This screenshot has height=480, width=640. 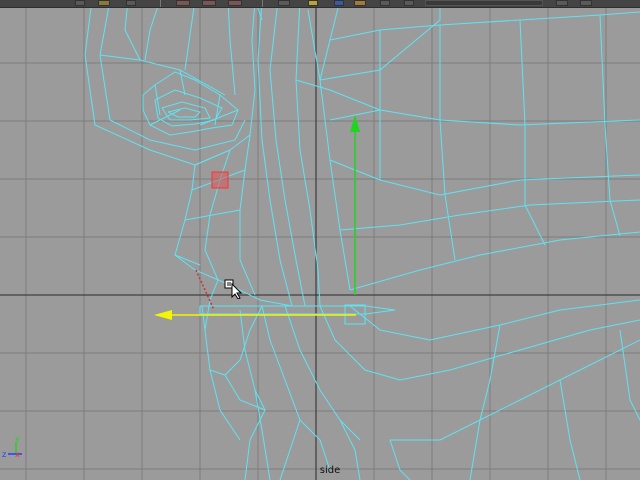 I want to click on panel-layout-icon, so click(x=562, y=3).